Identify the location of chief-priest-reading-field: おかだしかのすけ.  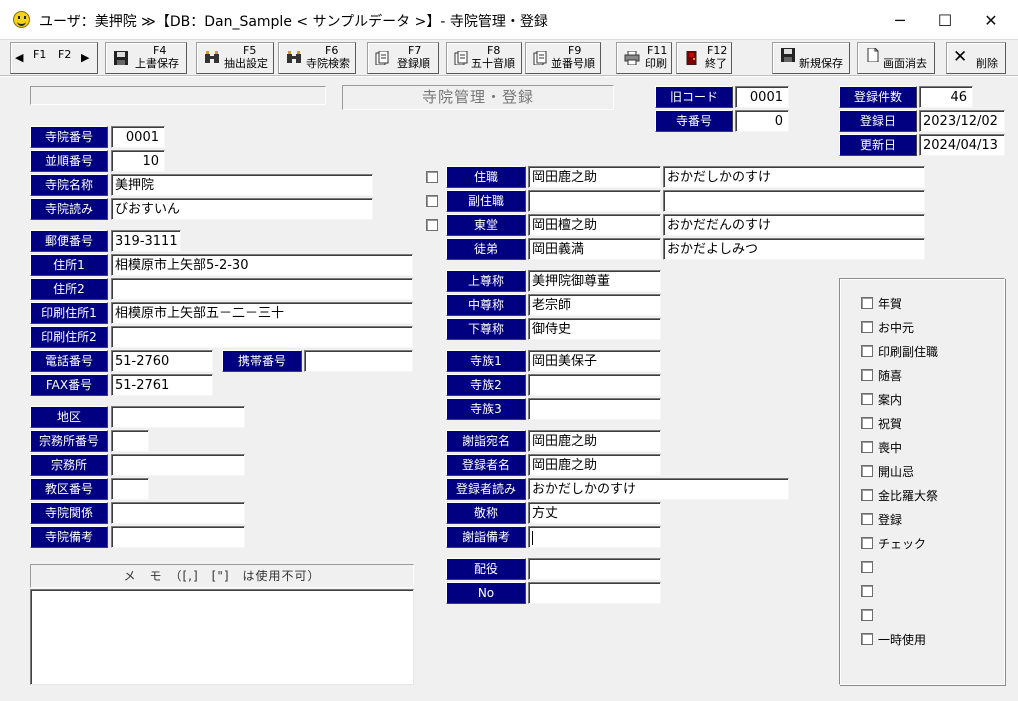
(794, 177).